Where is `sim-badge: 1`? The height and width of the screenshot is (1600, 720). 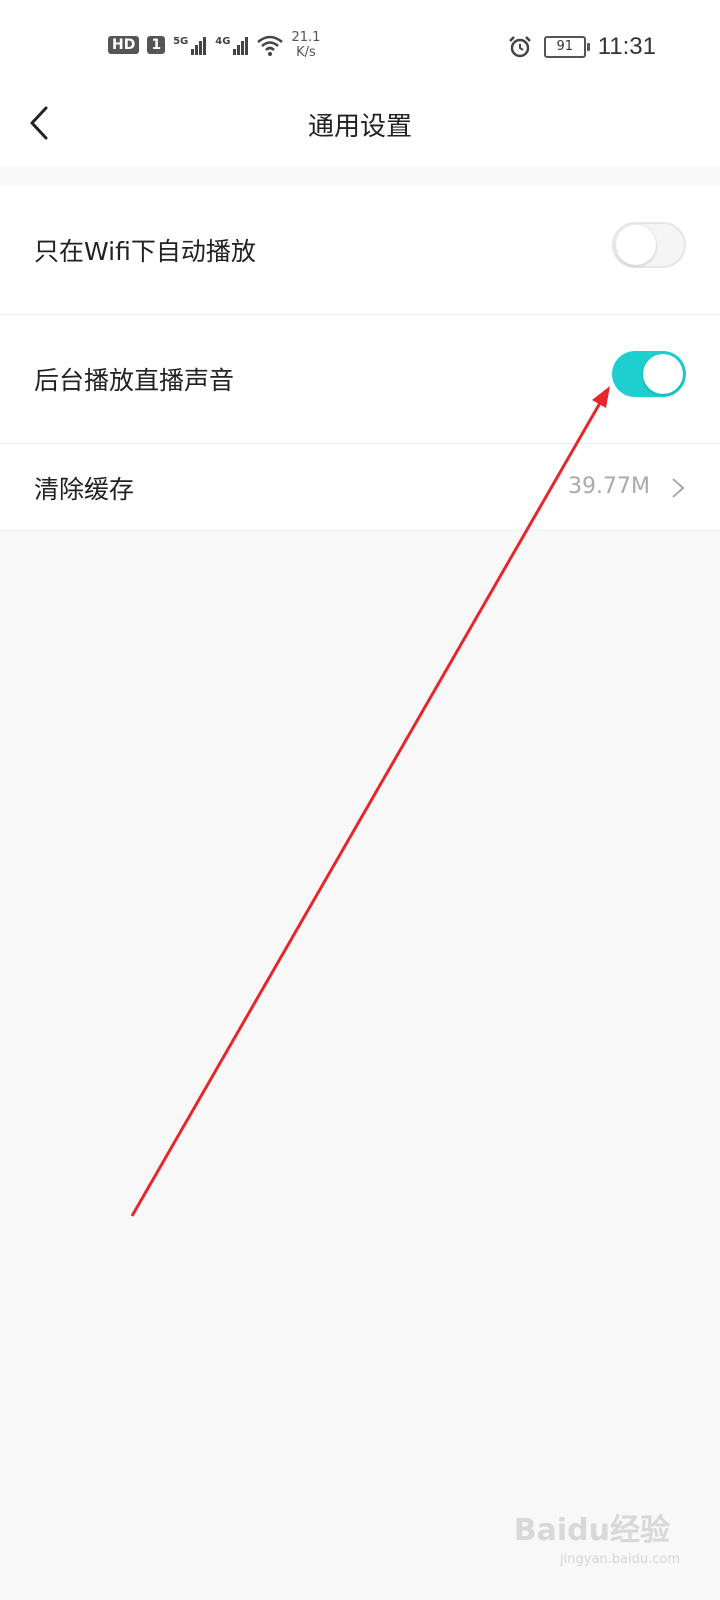 sim-badge: 1 is located at coordinates (156, 45).